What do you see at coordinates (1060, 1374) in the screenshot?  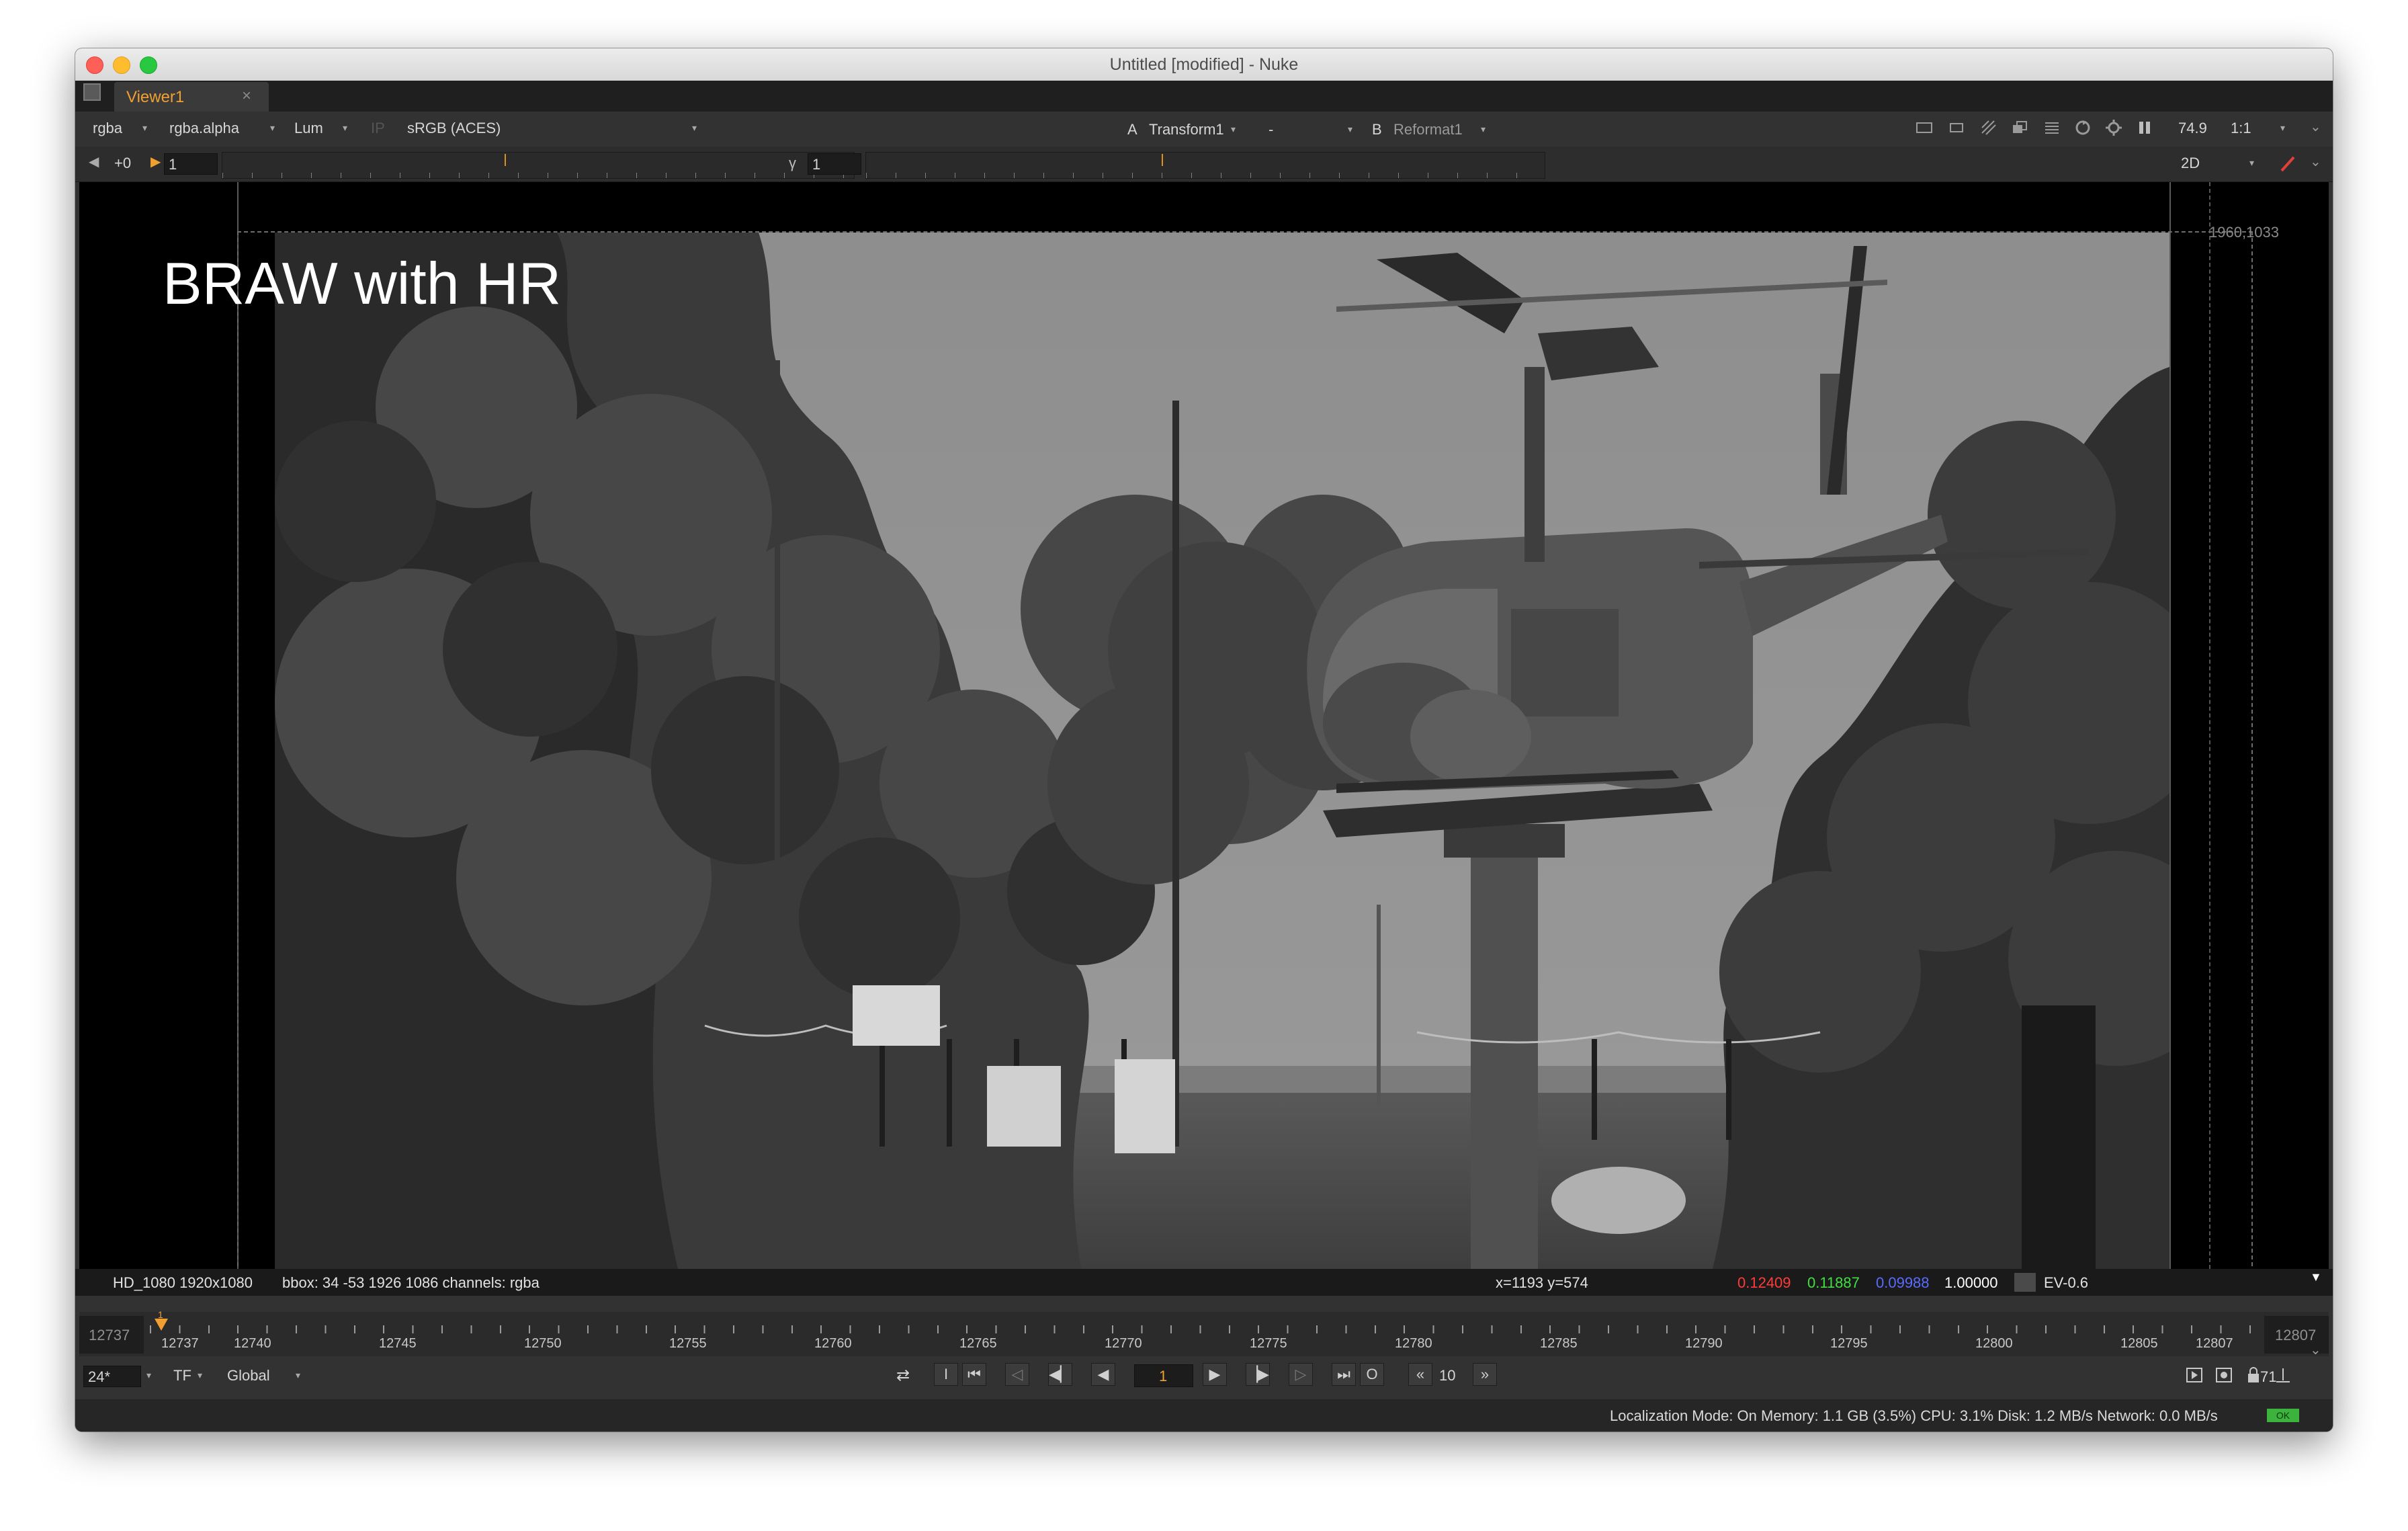 I see `prev-frame-icon: ◀▏` at bounding box center [1060, 1374].